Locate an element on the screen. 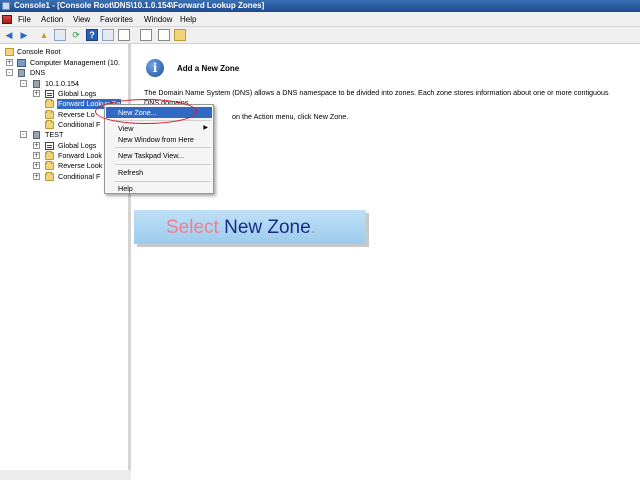 The height and width of the screenshot is (480, 640). mmc-icon is located at coordinates (7, 19).